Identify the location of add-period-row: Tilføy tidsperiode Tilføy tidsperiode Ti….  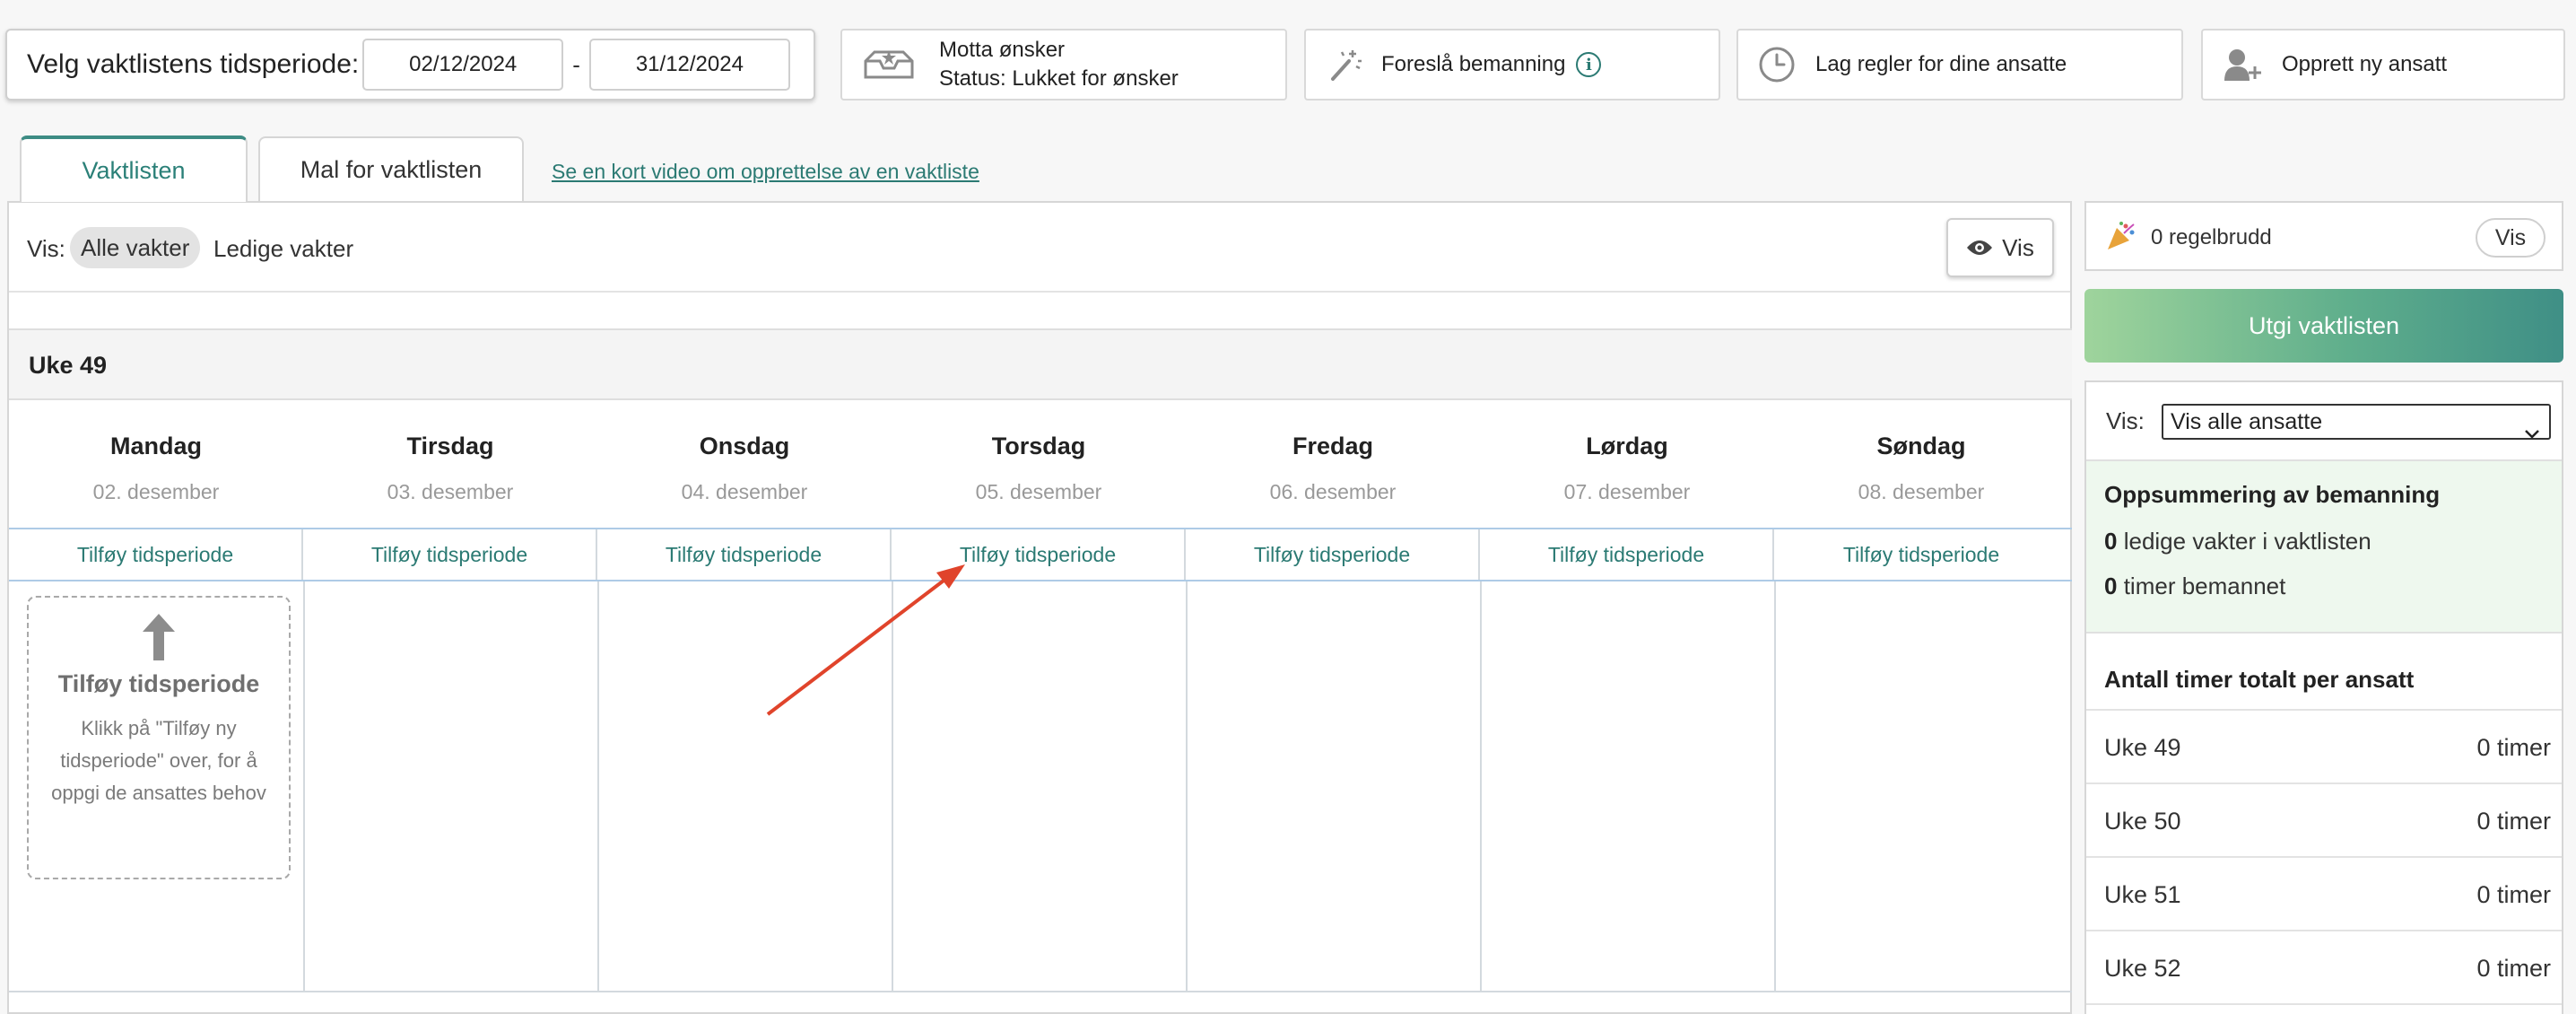
(1040, 554).